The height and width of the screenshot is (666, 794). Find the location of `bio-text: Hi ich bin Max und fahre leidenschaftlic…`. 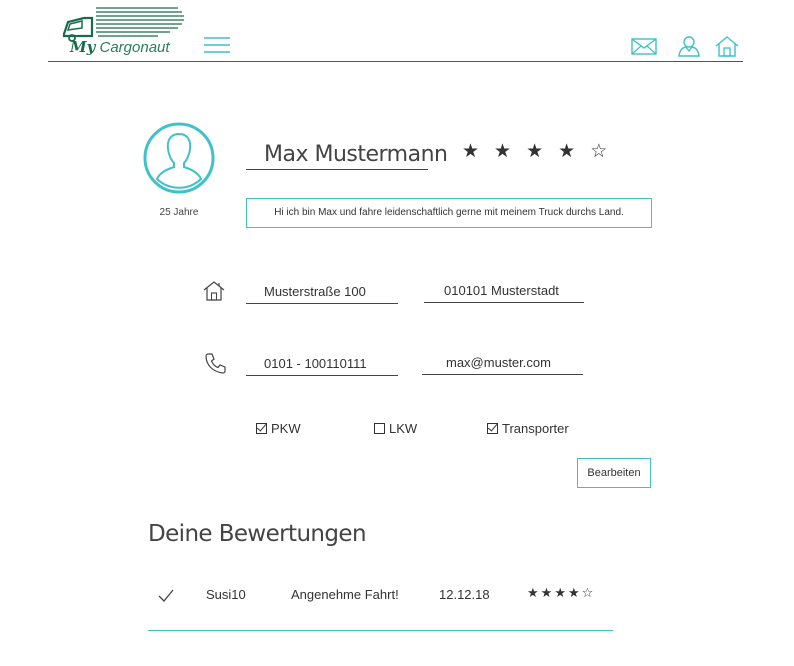

bio-text: Hi ich bin Max und fahre leidenschaftlic… is located at coordinates (449, 213).